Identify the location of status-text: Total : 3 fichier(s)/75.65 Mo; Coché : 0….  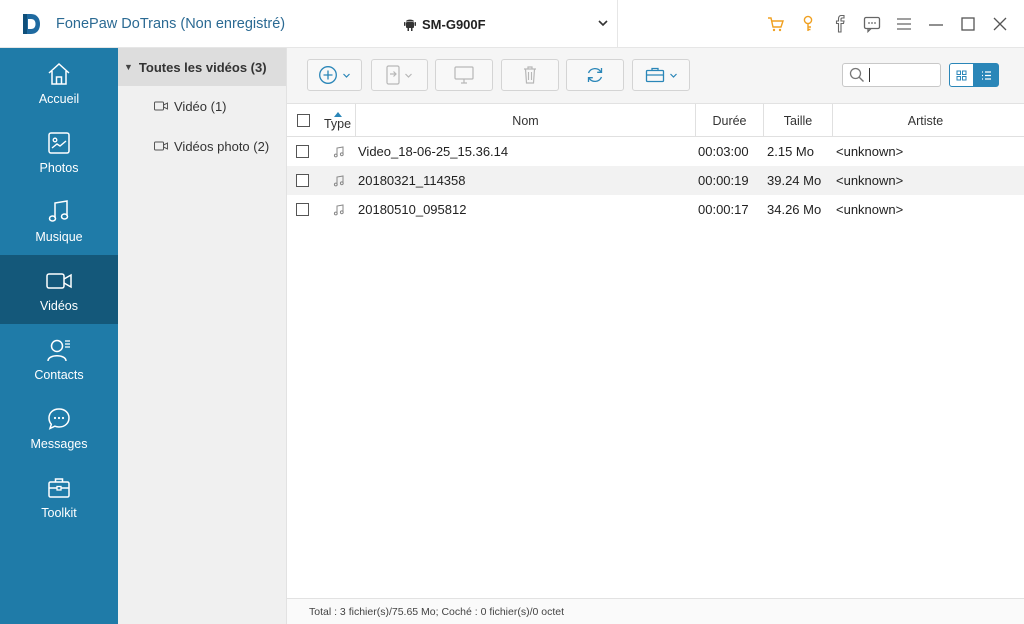
(437, 611).